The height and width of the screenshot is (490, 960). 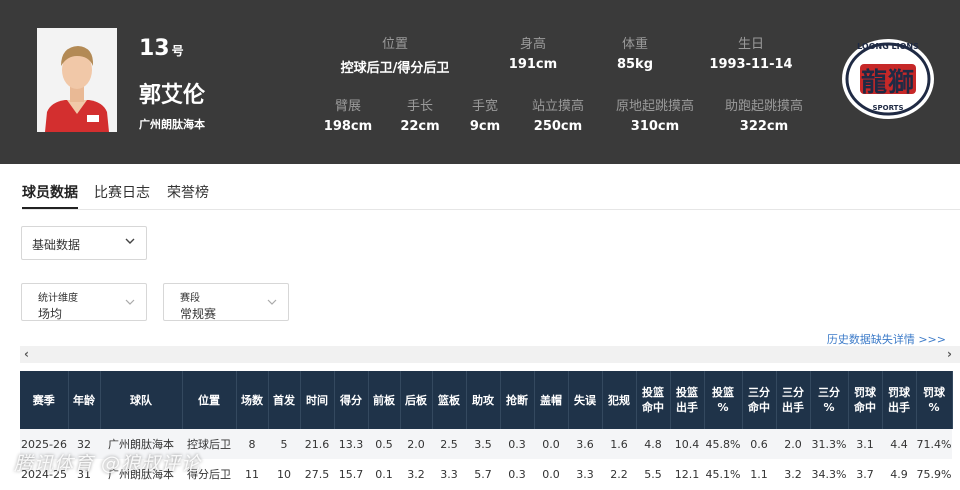 What do you see at coordinates (483, 474) in the screenshot?
I see `table-cell: 5.7` at bounding box center [483, 474].